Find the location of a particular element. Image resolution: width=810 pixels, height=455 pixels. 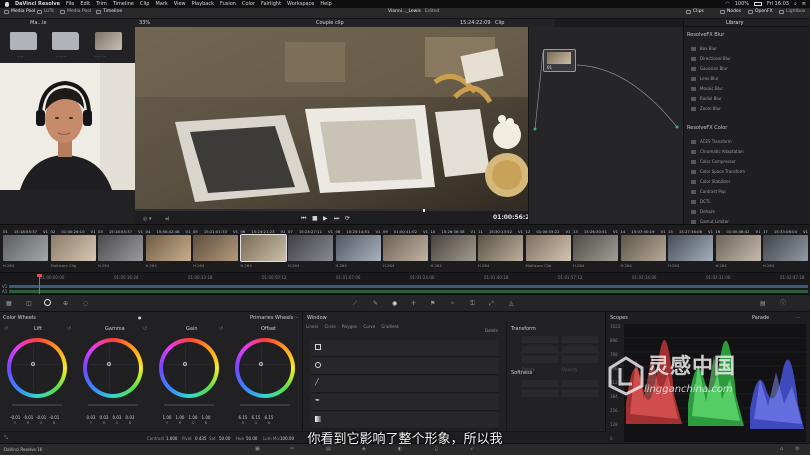

fx-zoom-blur: Zoom Blur is located at coordinates (747, 108).